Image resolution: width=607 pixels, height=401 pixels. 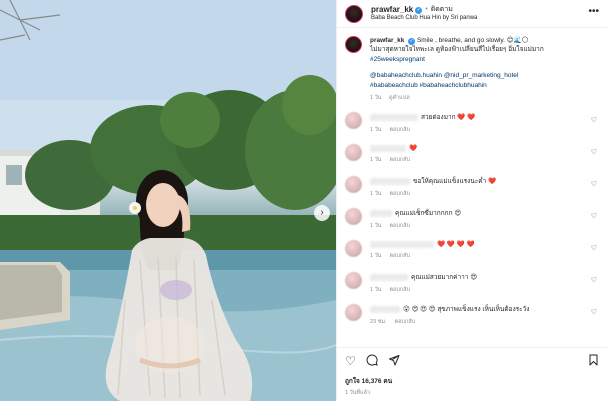 What do you see at coordinates (322, 213) in the screenshot?
I see `chevron-right-icon: ›` at bounding box center [322, 213].